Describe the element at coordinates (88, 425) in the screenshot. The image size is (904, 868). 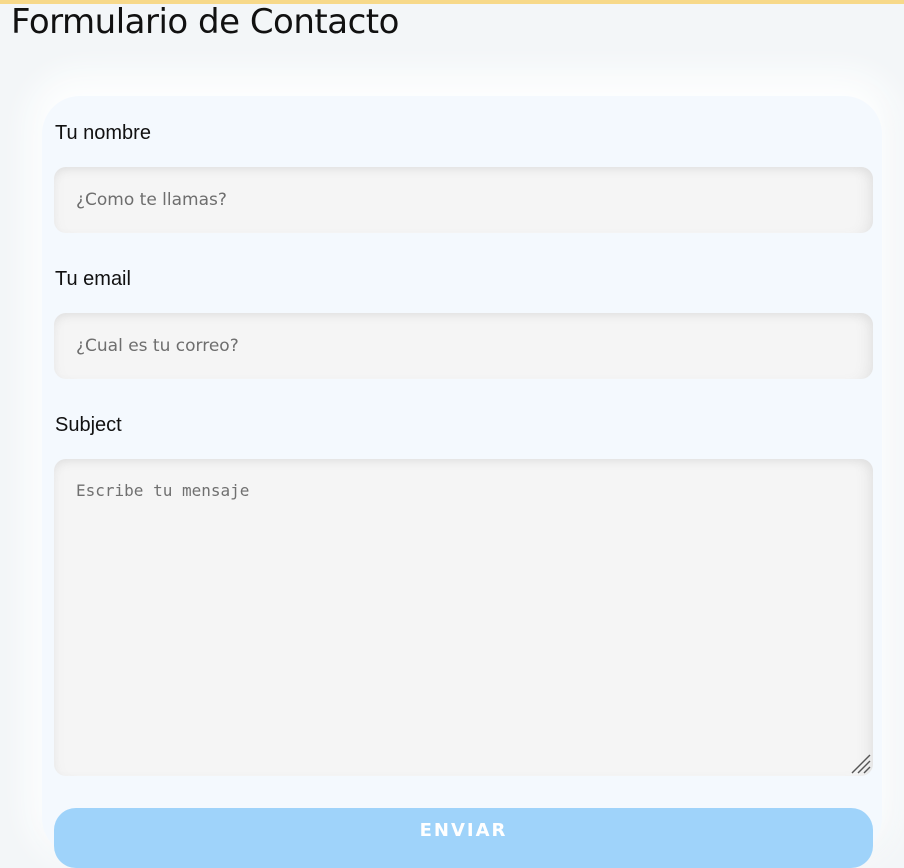
I see `subject-label: Subject` at that location.